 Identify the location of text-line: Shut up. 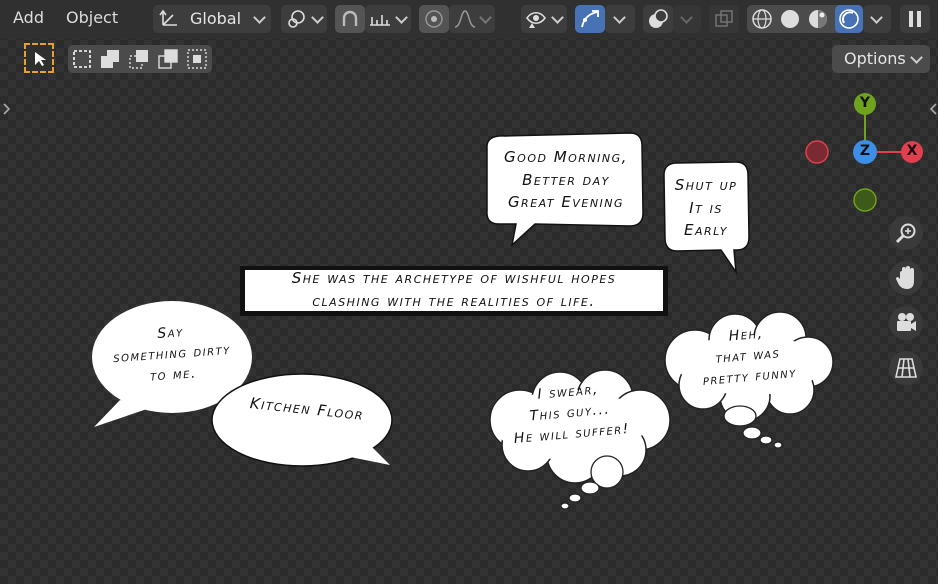
(706, 185).